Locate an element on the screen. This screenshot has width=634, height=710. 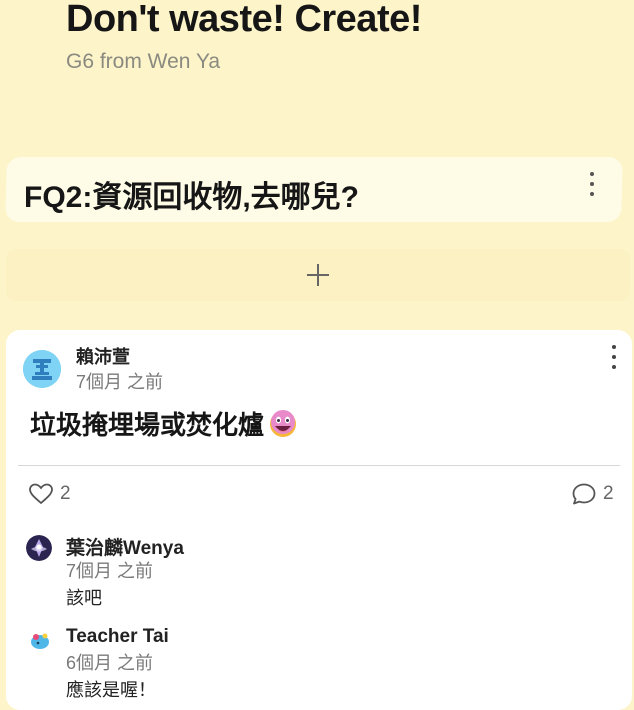
avatar is located at coordinates (42, 369).